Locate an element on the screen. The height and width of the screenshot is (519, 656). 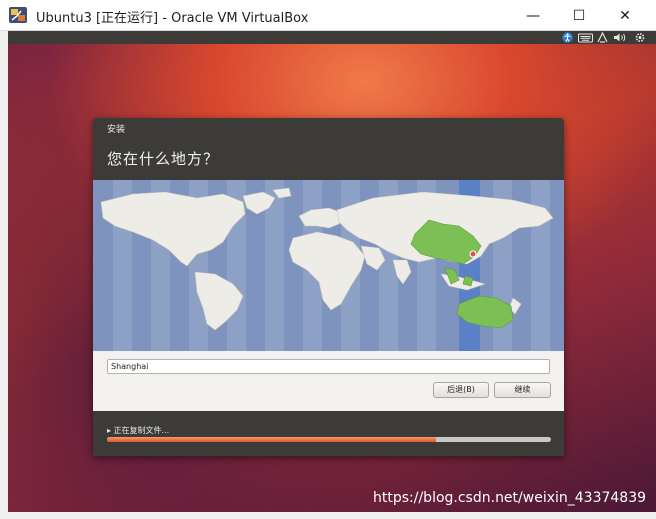
location-pin is located at coordinates (473, 254).